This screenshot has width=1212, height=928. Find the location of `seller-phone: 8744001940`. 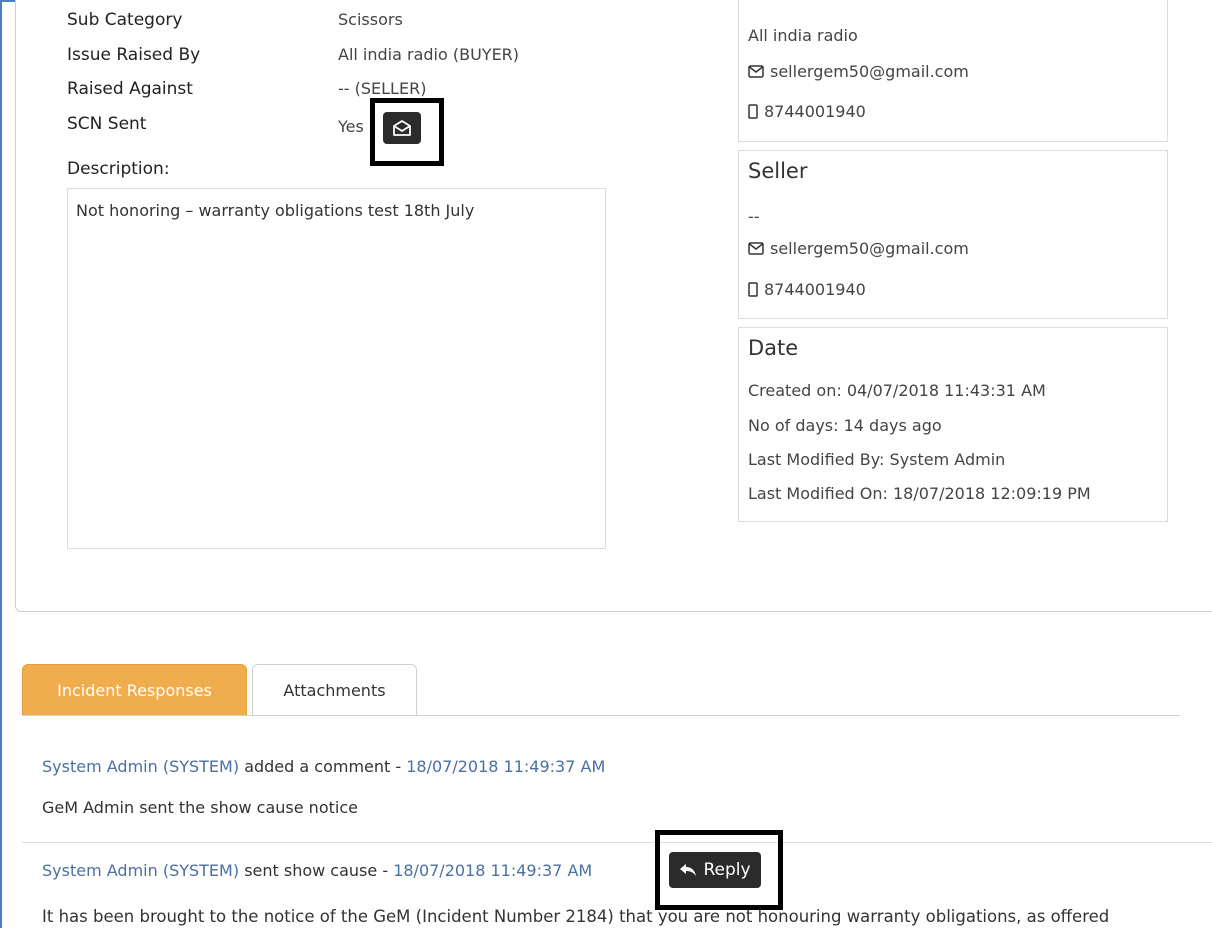

seller-phone: 8744001940 is located at coordinates (815, 289).